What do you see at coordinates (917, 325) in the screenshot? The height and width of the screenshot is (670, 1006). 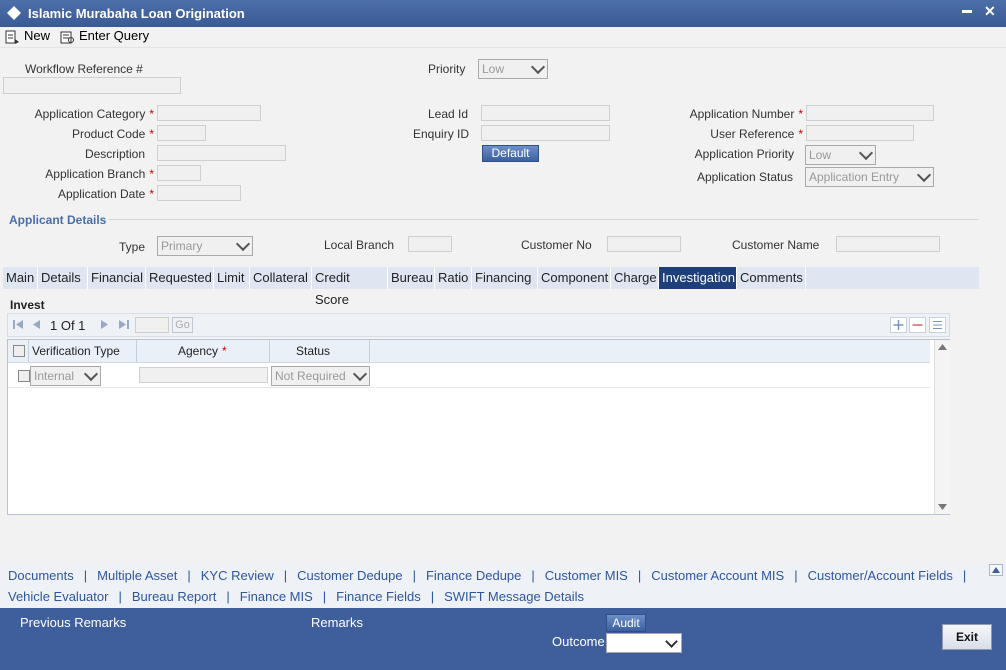 I see `delete-row-icon` at bounding box center [917, 325].